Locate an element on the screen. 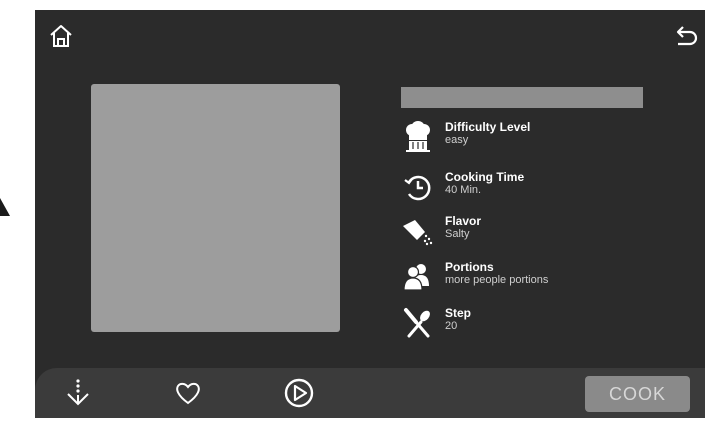  home-icon is located at coordinates (61, 36).